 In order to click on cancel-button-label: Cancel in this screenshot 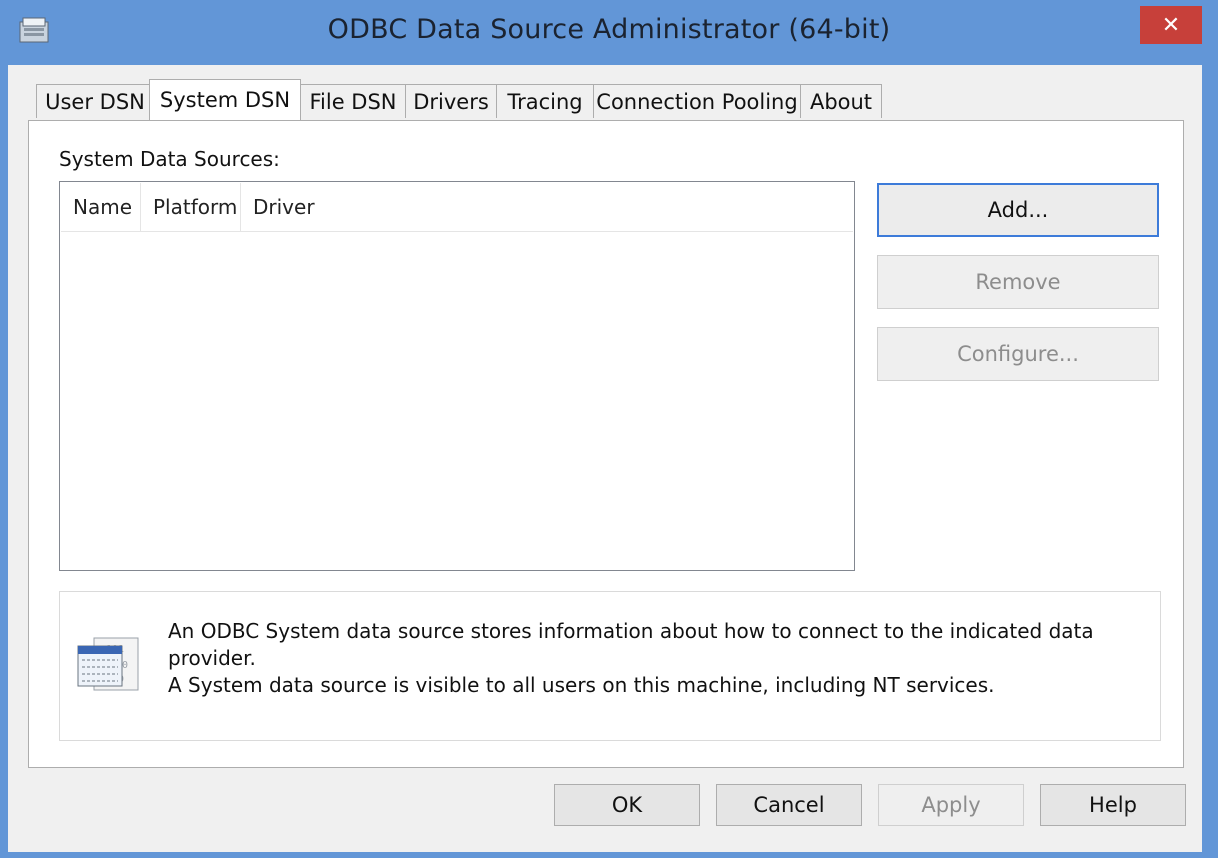, I will do `click(789, 805)`.